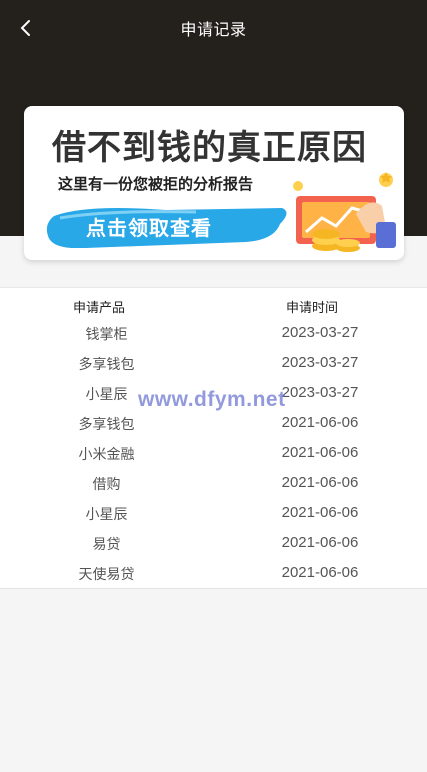 This screenshot has height=772, width=427. What do you see at coordinates (106, 485) in the screenshot?
I see `product-name: 借购` at bounding box center [106, 485].